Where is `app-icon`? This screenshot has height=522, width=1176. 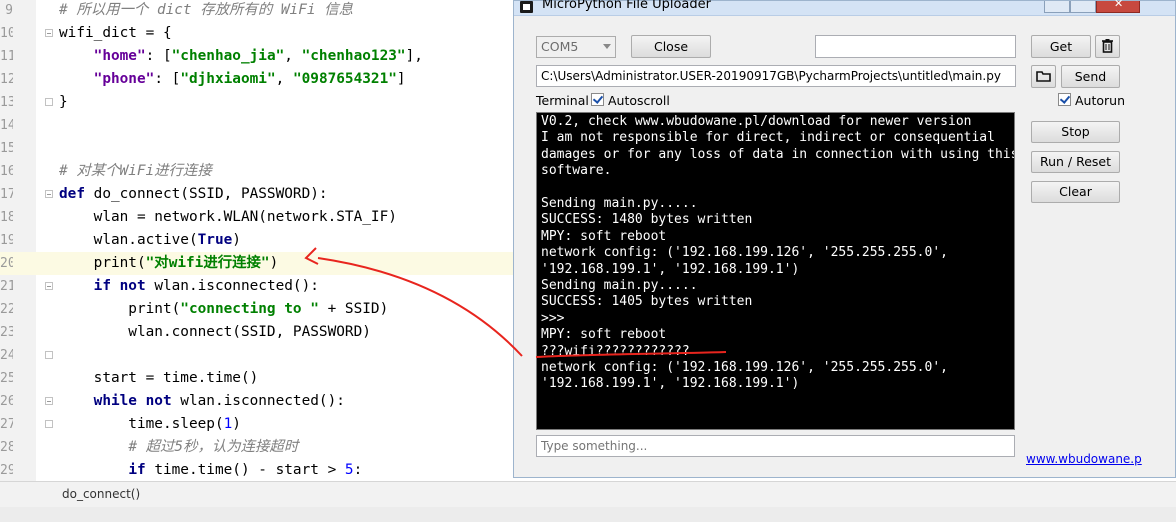 app-icon is located at coordinates (526, 7).